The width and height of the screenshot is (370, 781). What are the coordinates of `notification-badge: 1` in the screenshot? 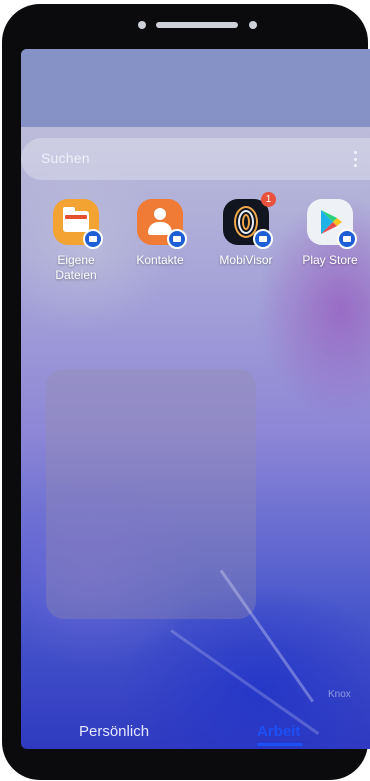 It's located at (268, 199).